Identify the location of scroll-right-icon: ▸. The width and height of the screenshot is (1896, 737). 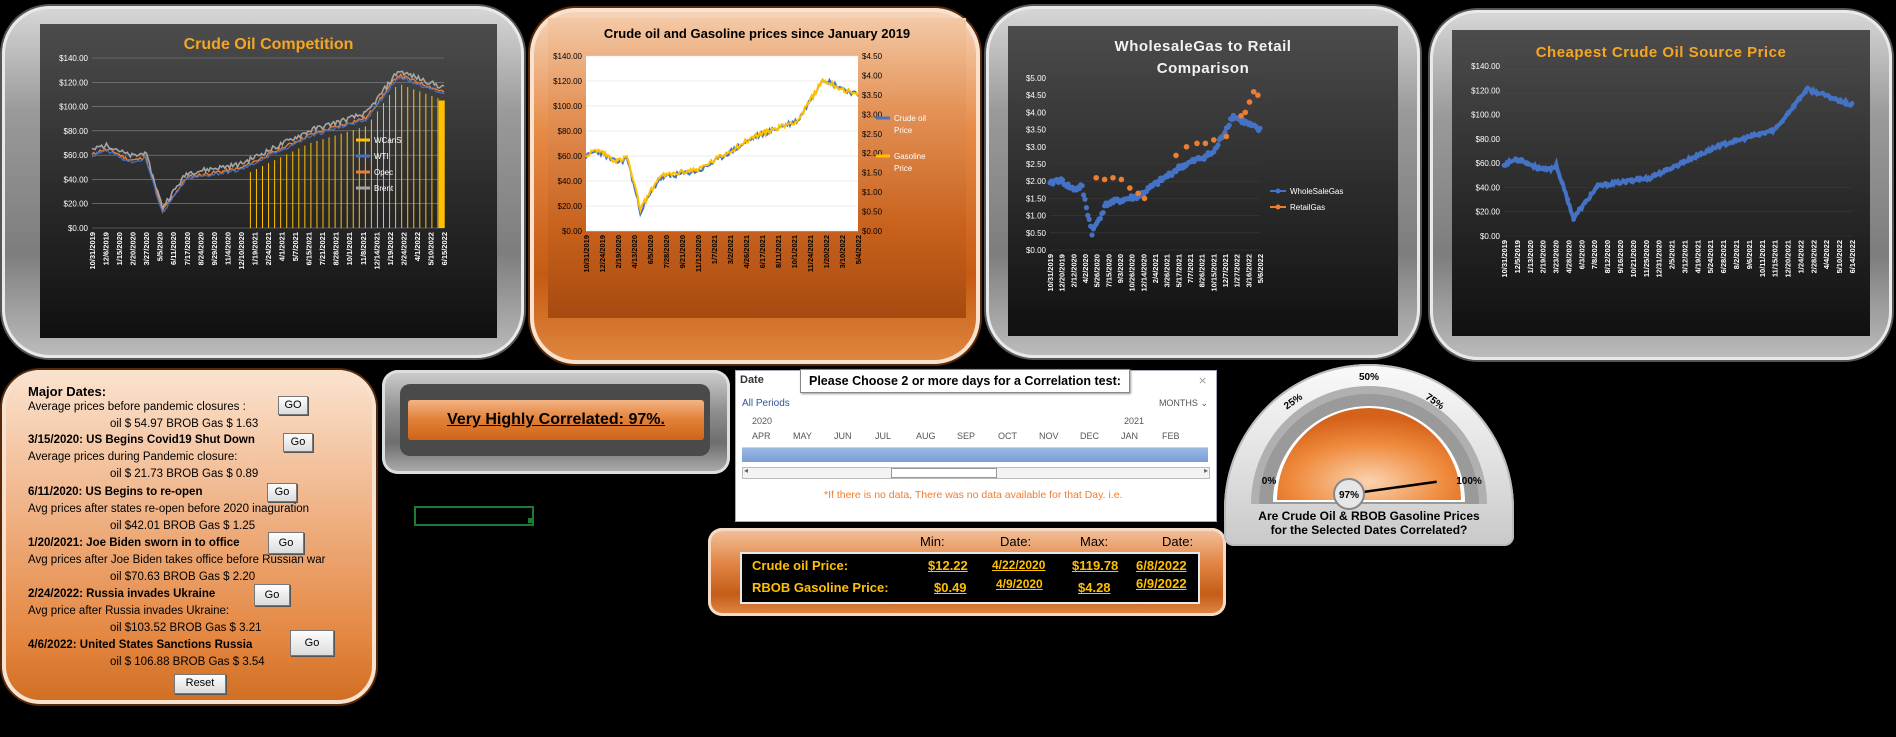
(1206, 470).